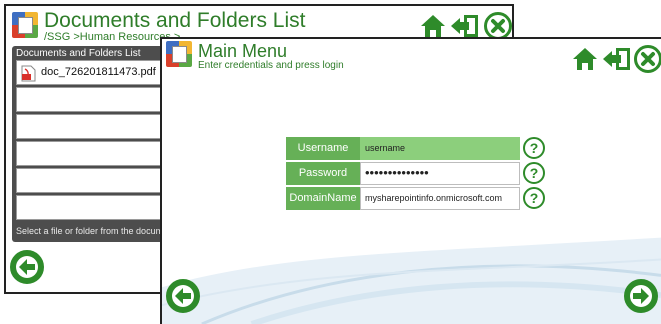 This screenshot has width=661, height=324. I want to click on documents-list-footer: Select a file or folder from the docum, so click(90, 231).